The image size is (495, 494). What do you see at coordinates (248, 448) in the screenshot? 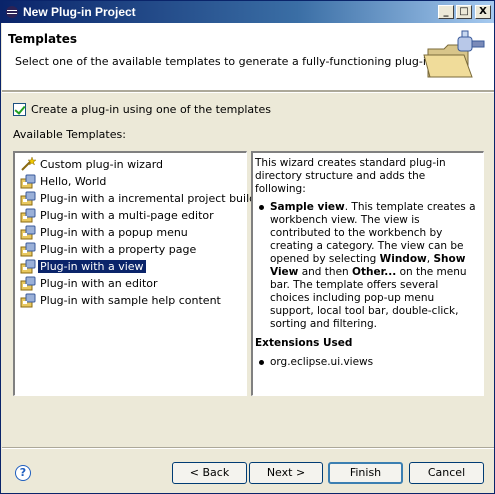
I see `footer-separator` at bounding box center [248, 448].